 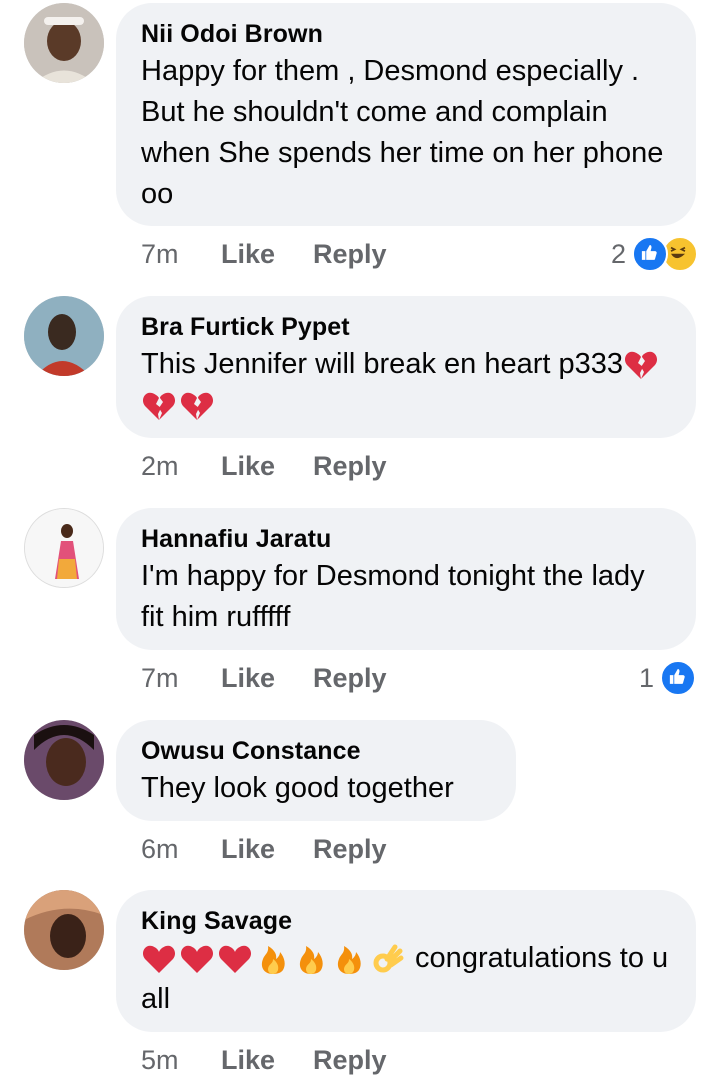 I want to click on comment-actions: 6m Like Reply, so click(x=264, y=849).